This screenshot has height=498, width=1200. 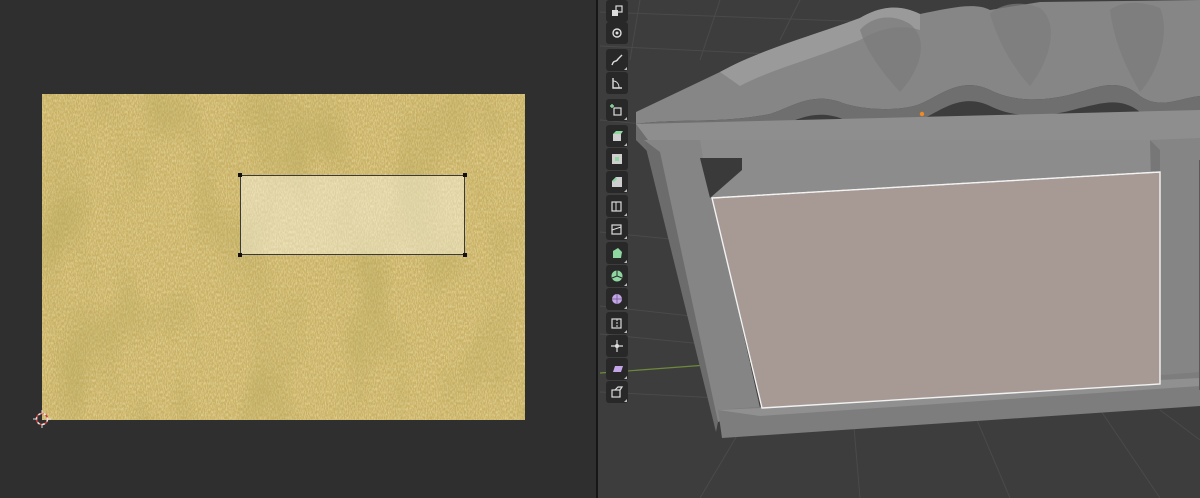 What do you see at coordinates (617, 392) in the screenshot?
I see `rip-region-tool-icon` at bounding box center [617, 392].